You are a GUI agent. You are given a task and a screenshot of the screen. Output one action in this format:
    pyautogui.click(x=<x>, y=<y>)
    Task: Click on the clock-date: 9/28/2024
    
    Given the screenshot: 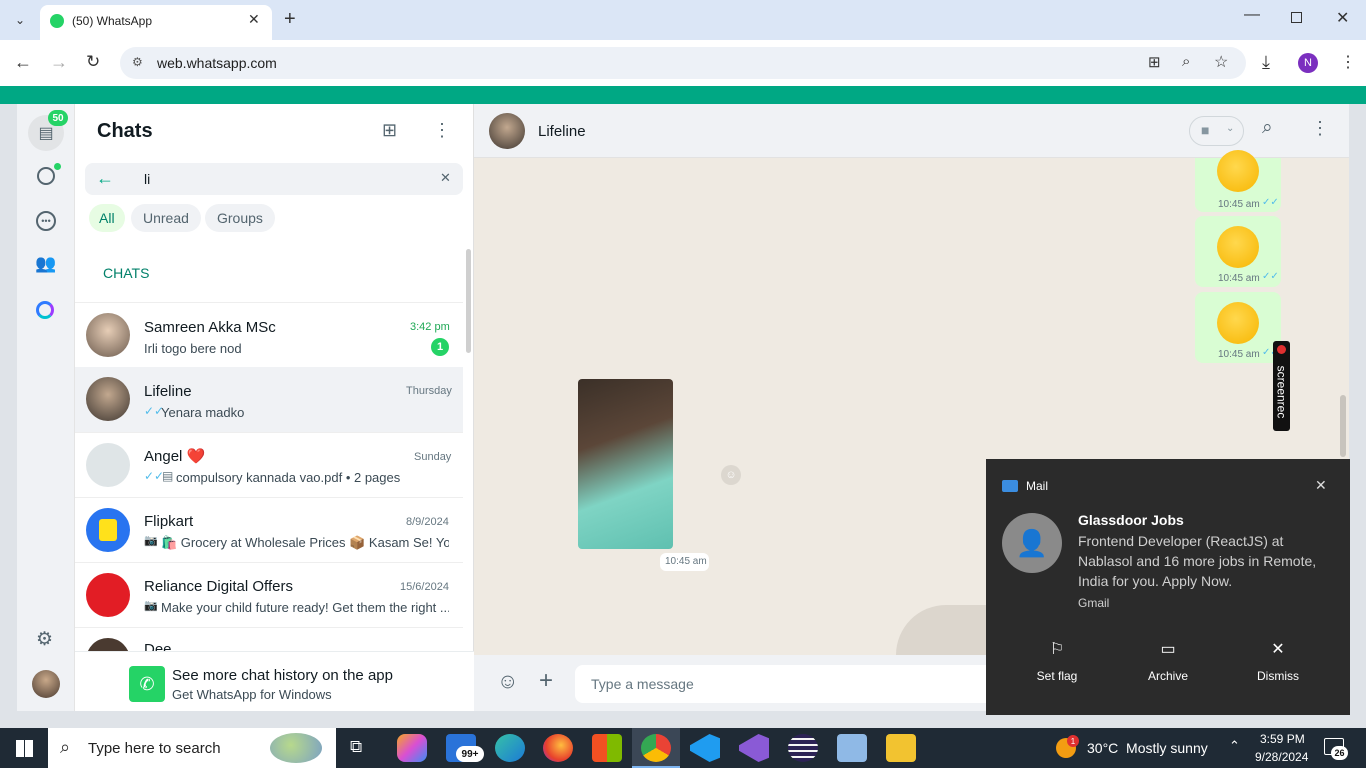 What is the action you would take?
    pyautogui.click(x=1281, y=757)
    